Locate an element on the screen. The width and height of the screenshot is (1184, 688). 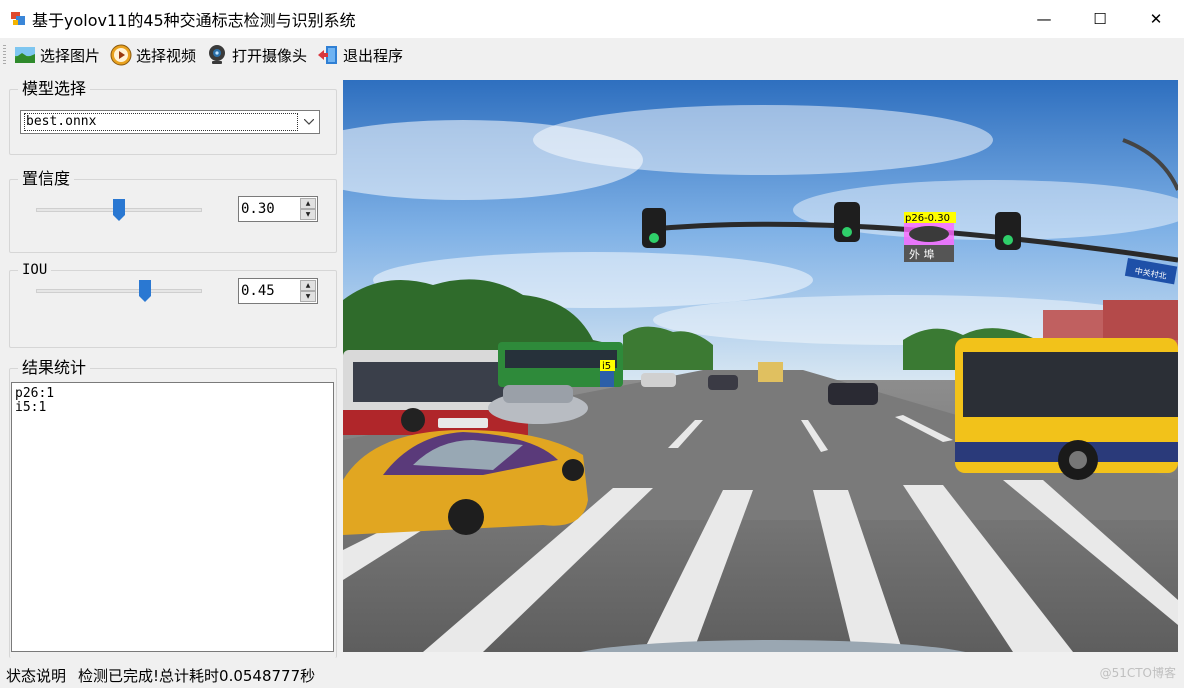
detection-label-p26: p26-0.30 is located at coordinates (927, 218).